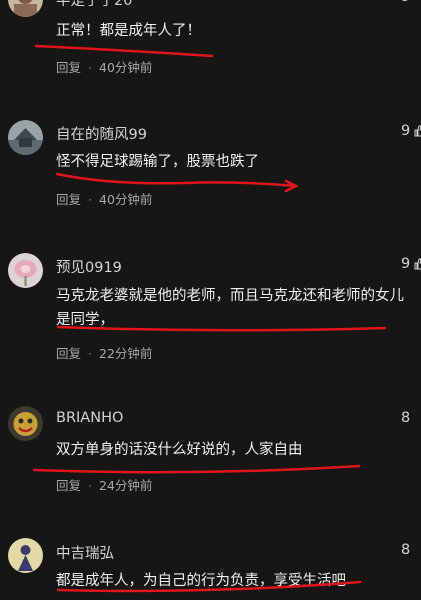 This screenshot has width=421, height=600. Describe the element at coordinates (291, 186) in the screenshot. I see `annotation-arrow` at that location.